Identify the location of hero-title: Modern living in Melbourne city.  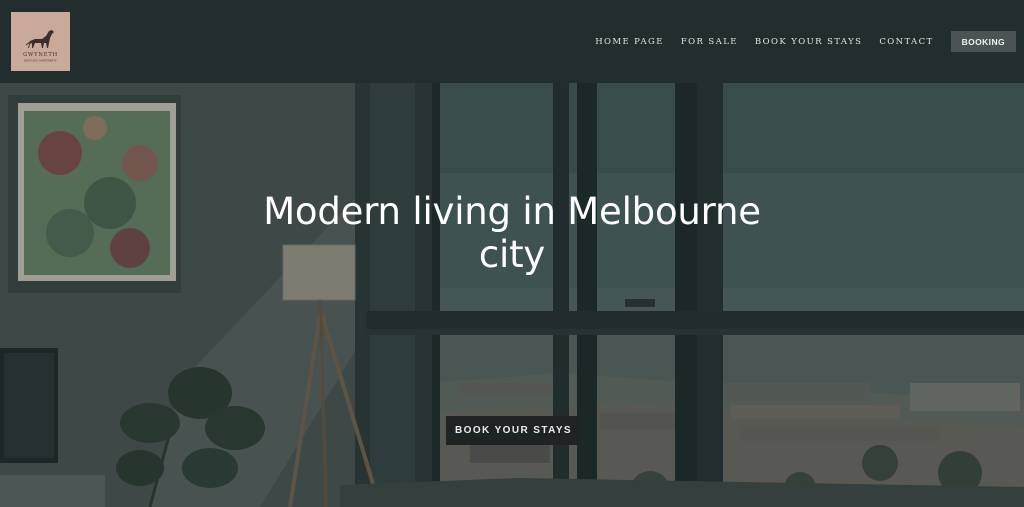
(512, 233).